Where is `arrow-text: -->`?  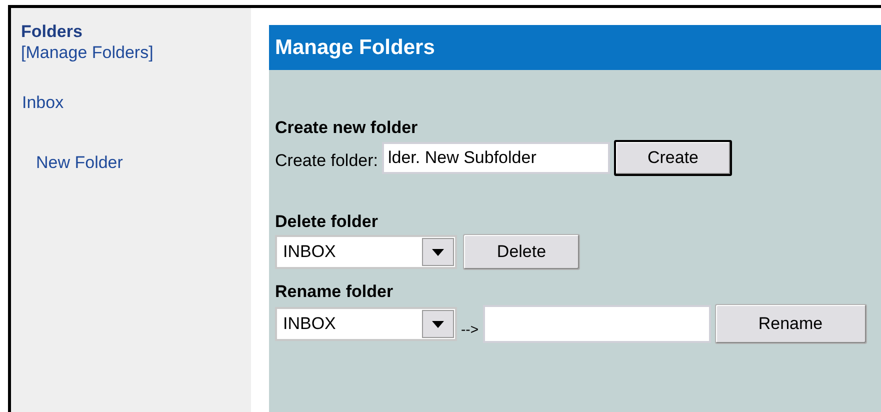 arrow-text: --> is located at coordinates (469, 329).